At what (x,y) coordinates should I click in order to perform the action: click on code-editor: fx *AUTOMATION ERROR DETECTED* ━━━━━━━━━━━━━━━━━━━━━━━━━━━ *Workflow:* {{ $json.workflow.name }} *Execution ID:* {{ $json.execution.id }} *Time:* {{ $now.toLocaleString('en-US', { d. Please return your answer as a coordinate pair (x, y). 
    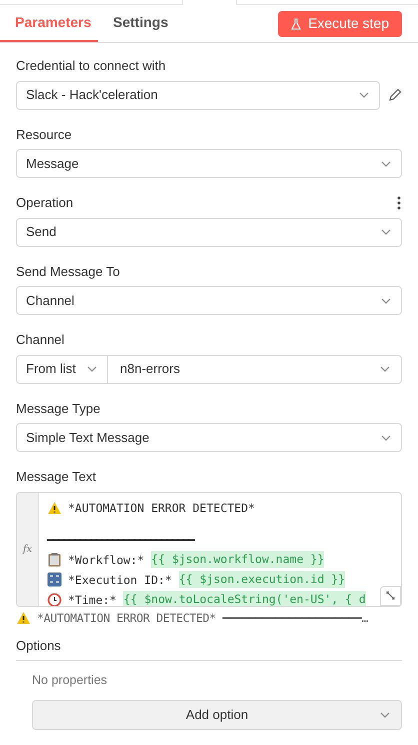
    Looking at the image, I should click on (209, 549).